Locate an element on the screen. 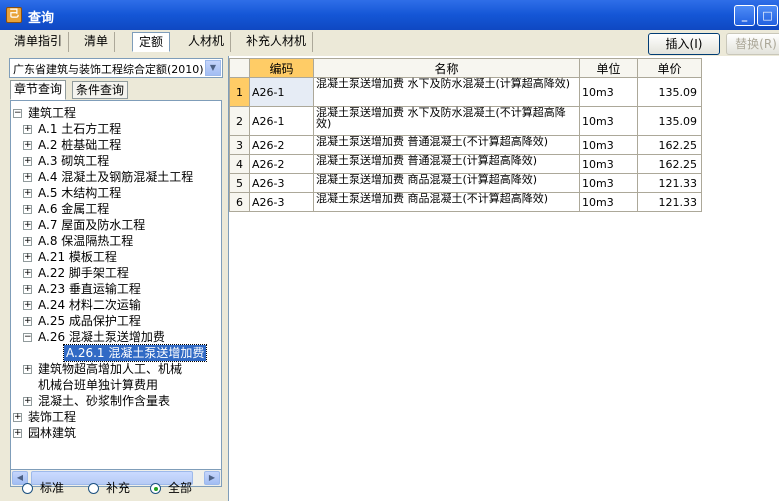 The height and width of the screenshot is (501, 779). column-header-price: 单价 is located at coordinates (669, 68).